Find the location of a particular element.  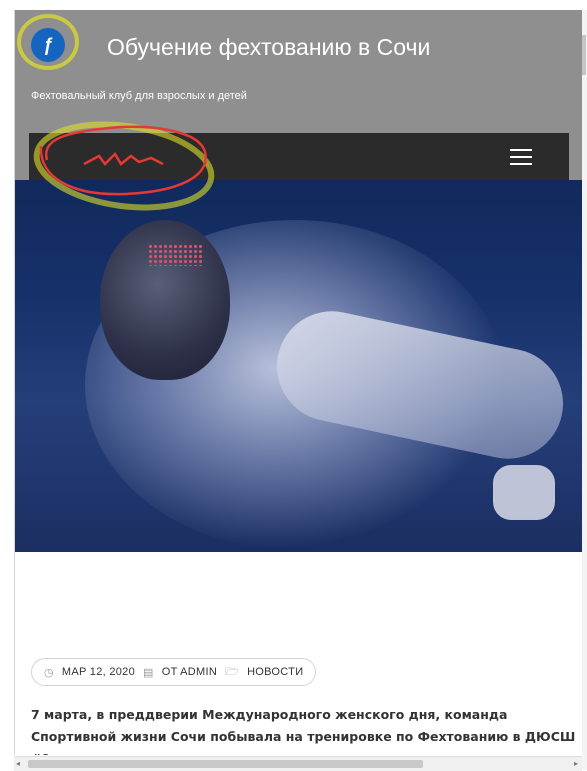

horizontal-scroll-thumb is located at coordinates (225, 764).